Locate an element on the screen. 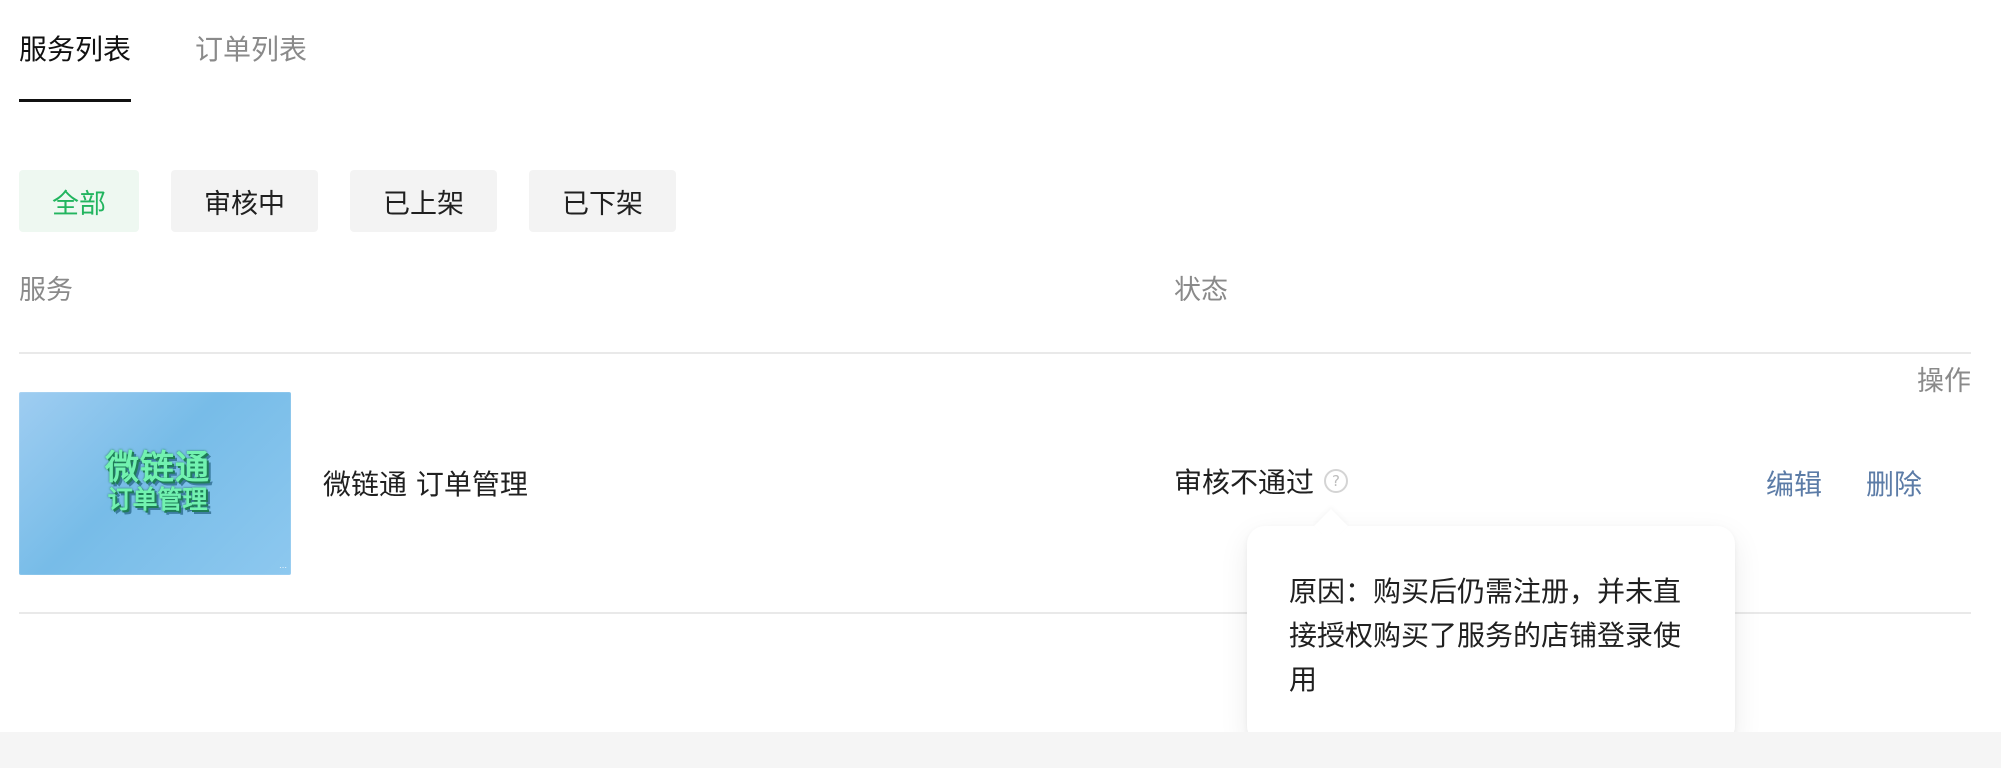 The image size is (2001, 768). thumbnail-subtitle: 订单管理 is located at coordinates (157, 499).